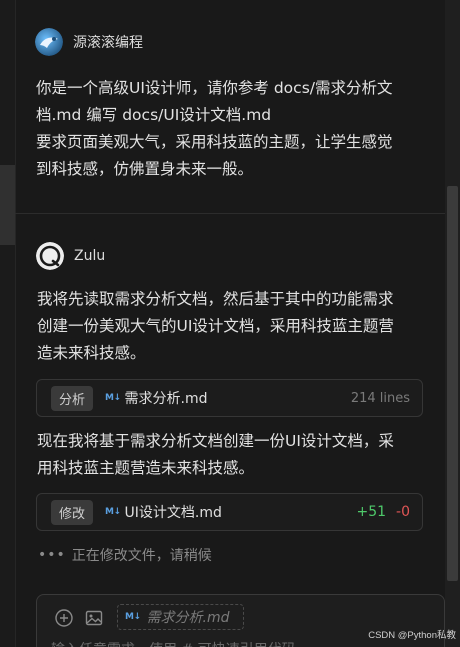 This screenshot has width=460, height=647. I want to click on assistant-author-name: Zulu, so click(90, 256).